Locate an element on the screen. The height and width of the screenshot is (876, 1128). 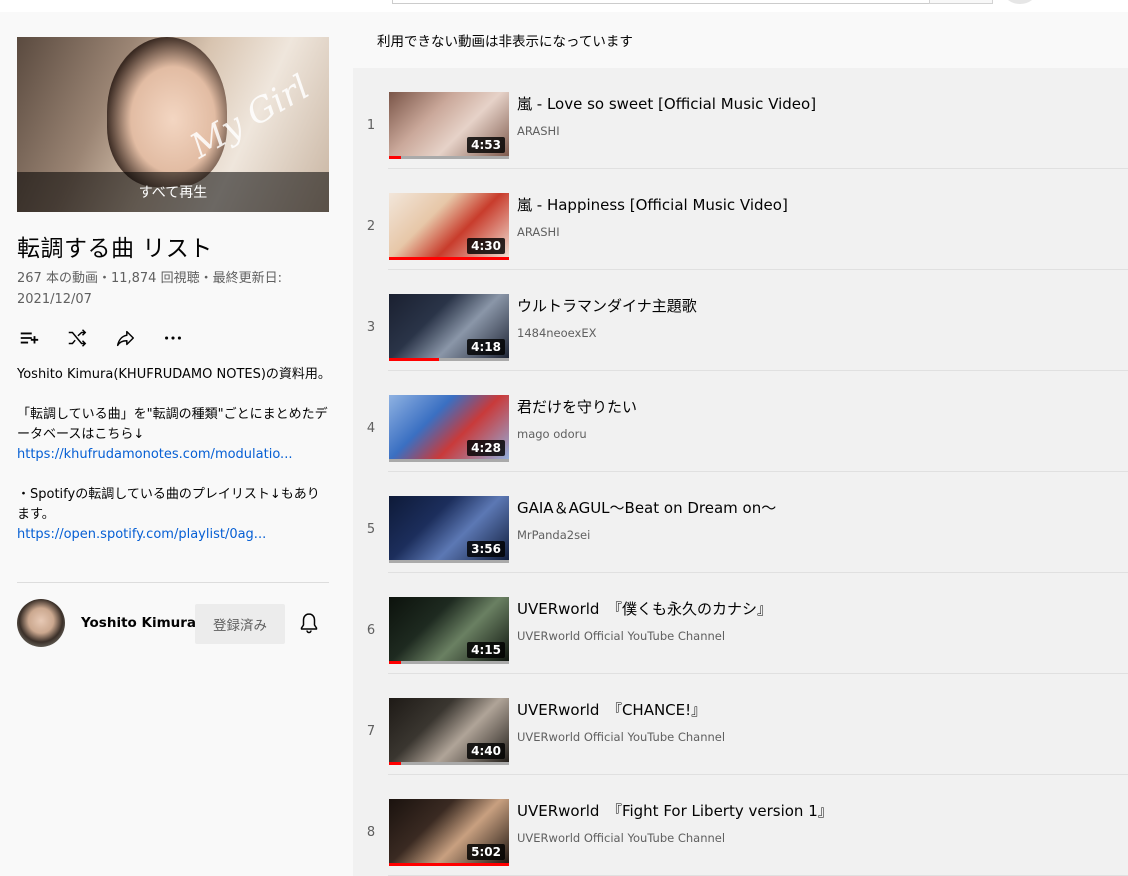
video-thumbnail: 4:40 is located at coordinates (449, 731).